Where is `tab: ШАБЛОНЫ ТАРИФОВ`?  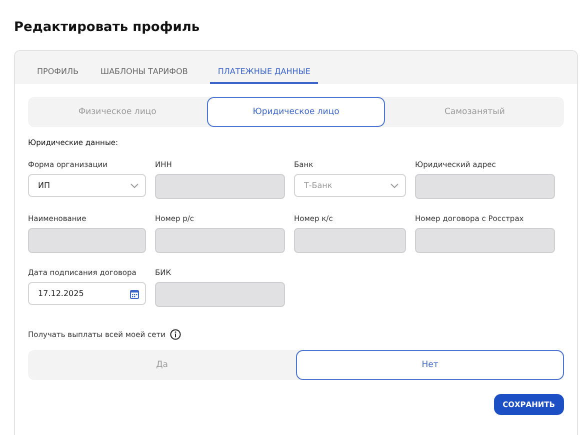
tab: ШАБЛОНЫ ТАРИФОВ is located at coordinates (148, 75).